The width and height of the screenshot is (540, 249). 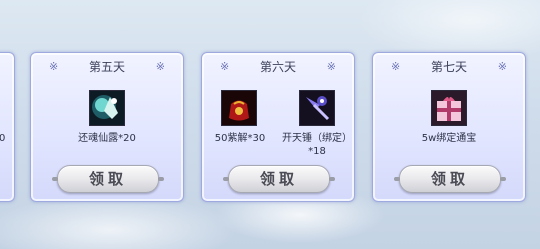 What do you see at coordinates (449, 108) in the screenshot?
I see `gift-box-icon` at bounding box center [449, 108].